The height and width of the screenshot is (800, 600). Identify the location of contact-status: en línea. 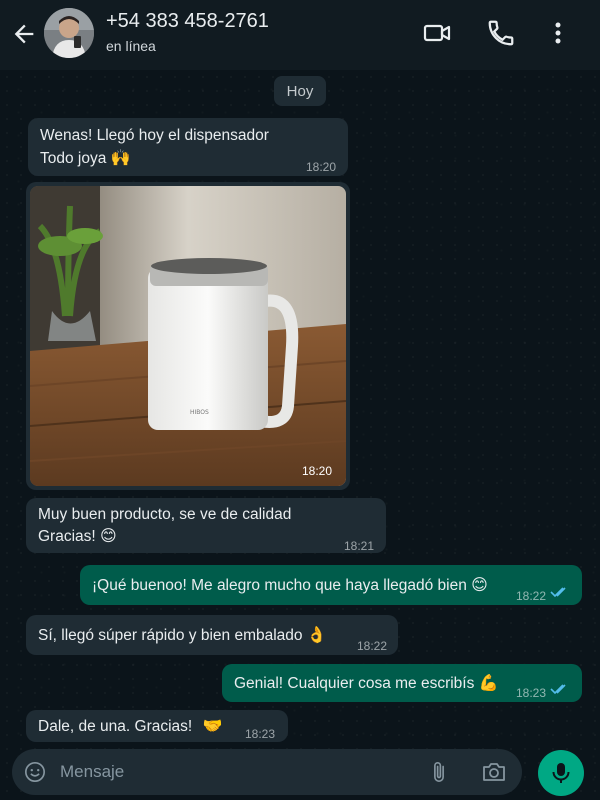
(131, 46).